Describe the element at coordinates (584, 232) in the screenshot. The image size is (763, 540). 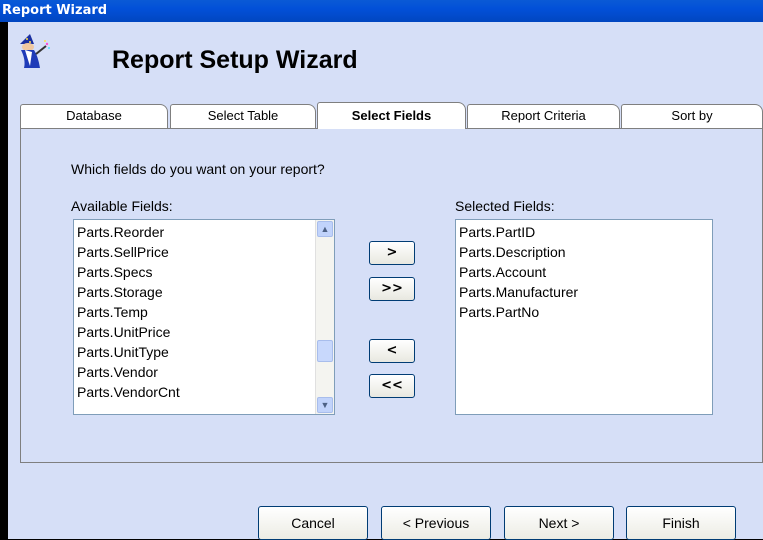
I see `list-item: Parts.PartID` at that location.